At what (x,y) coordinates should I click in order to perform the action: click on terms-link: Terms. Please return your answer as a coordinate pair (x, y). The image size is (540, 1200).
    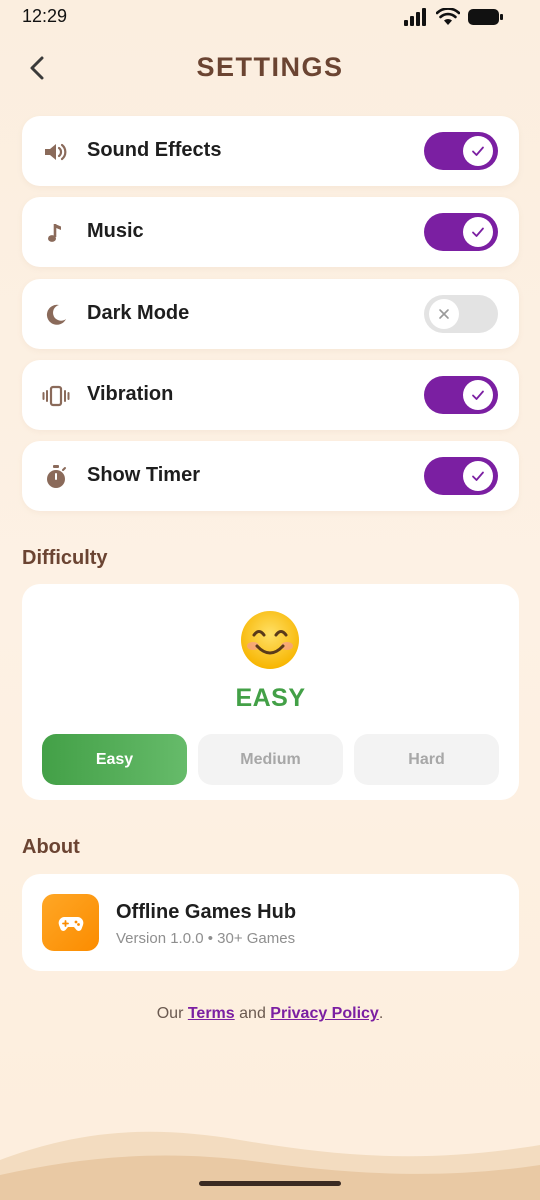
    Looking at the image, I should click on (211, 1013).